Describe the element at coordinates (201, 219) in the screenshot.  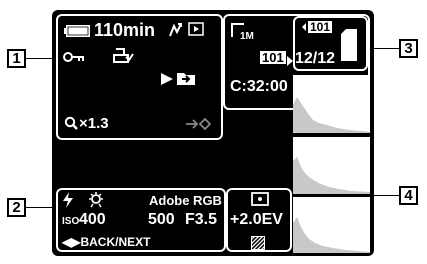
I see `aperture: F3.5` at that location.